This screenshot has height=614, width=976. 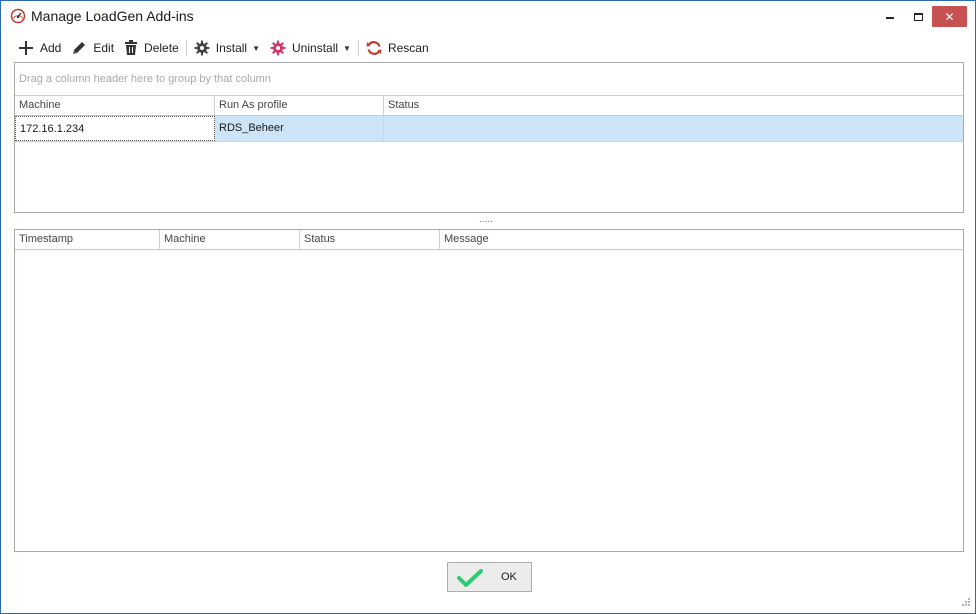 I want to click on plus-icon, so click(x=26, y=48).